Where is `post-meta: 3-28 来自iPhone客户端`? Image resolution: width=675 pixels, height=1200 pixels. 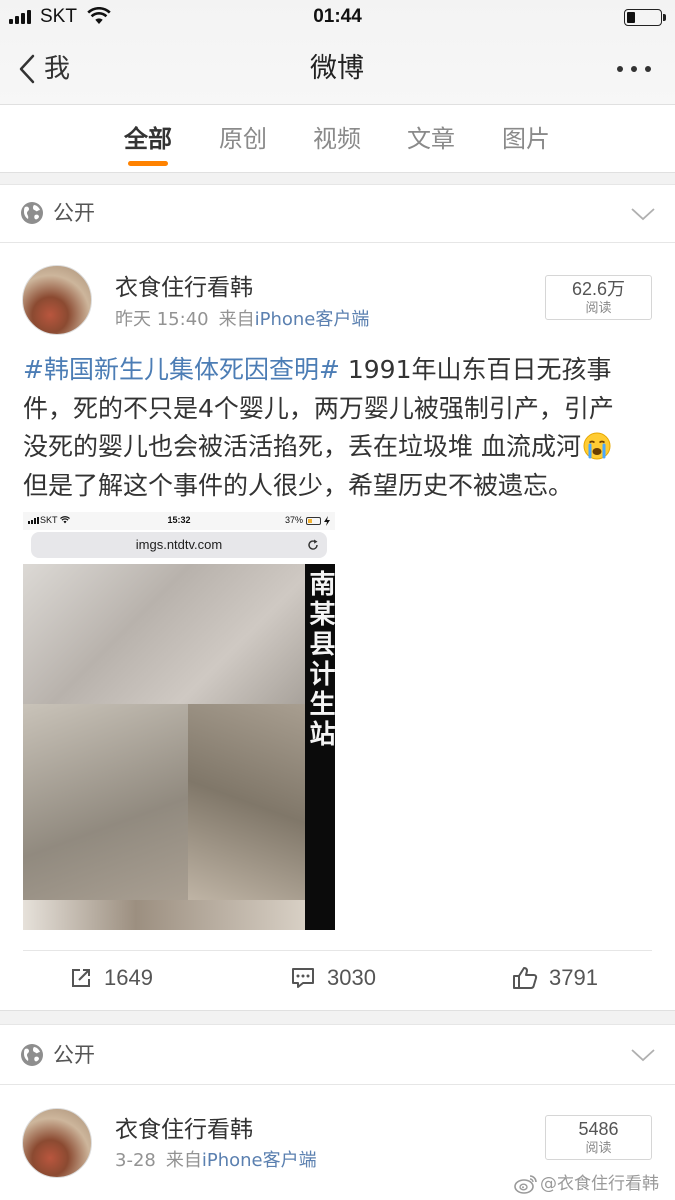
post-meta: 3-28 来自iPhone客户端 is located at coordinates (216, 1161).